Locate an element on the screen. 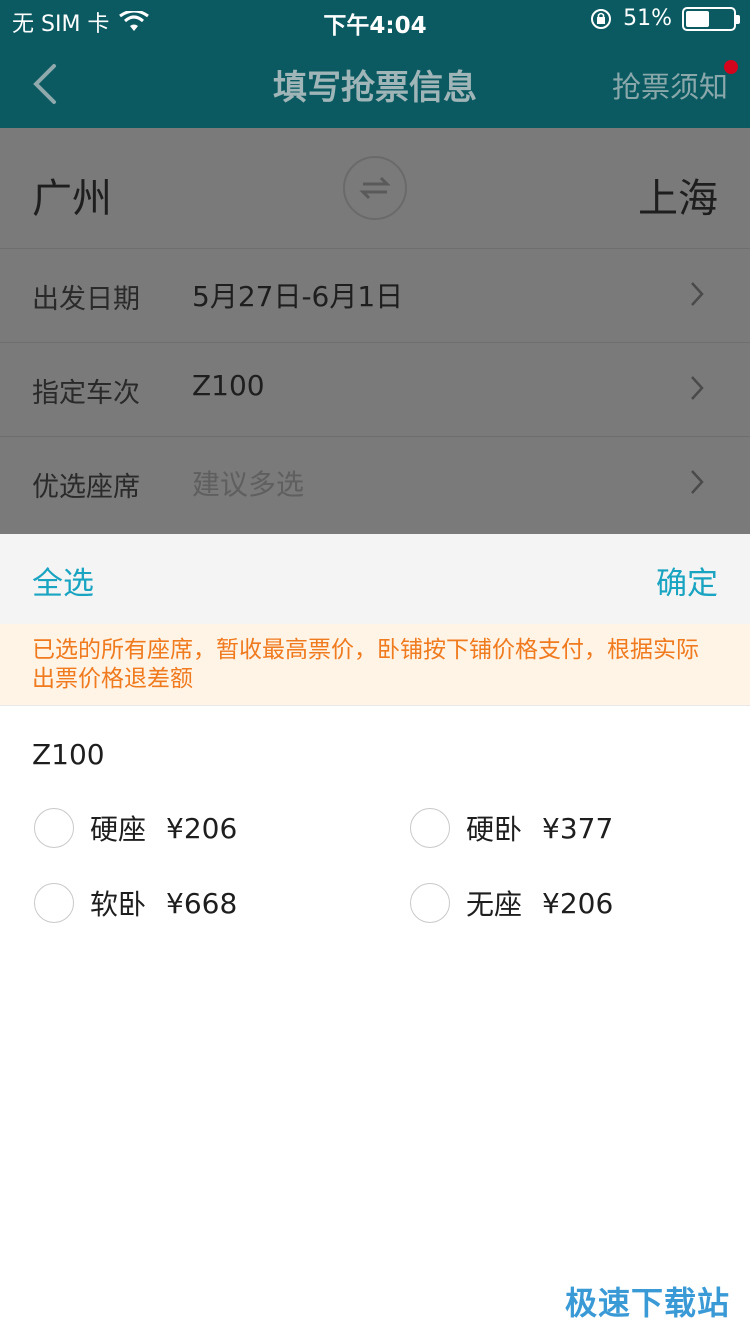  seat-option: 硬卧 ¥377 is located at coordinates (511, 828).